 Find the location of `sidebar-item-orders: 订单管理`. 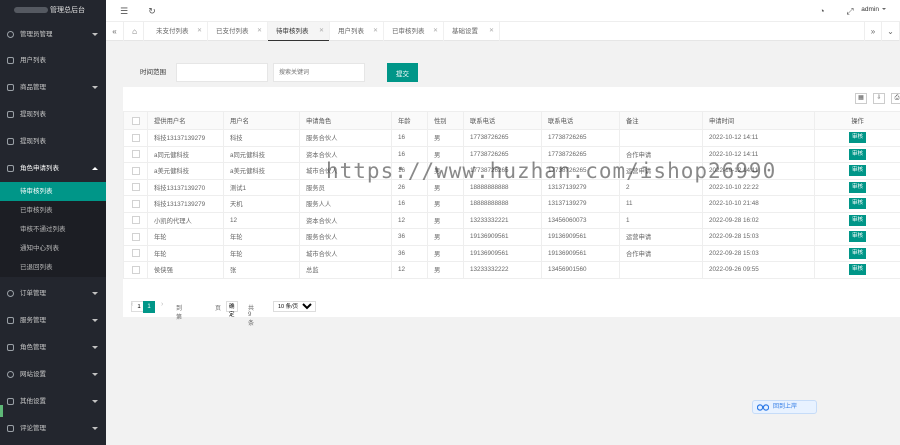

sidebar-item-orders: 订单管理 is located at coordinates (53, 293).